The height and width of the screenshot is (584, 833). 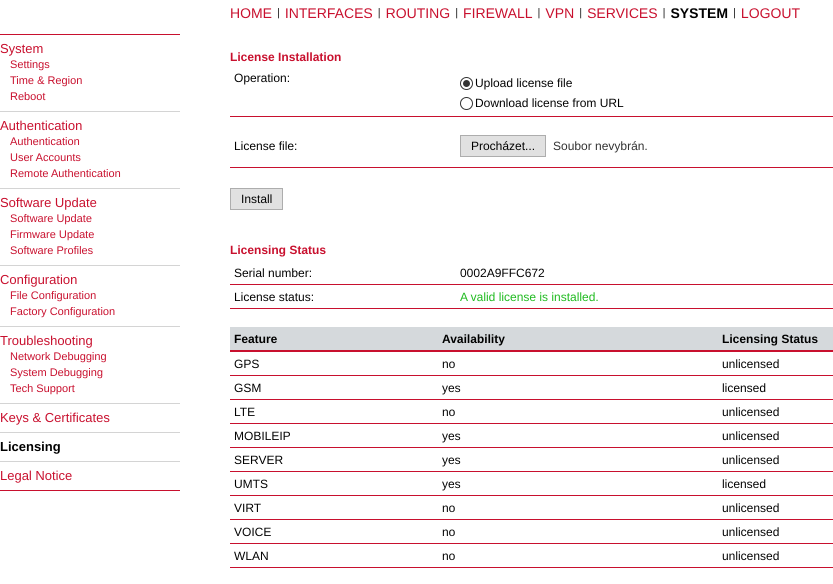 I want to click on sidebar-link: System Debugging, so click(x=51, y=373).